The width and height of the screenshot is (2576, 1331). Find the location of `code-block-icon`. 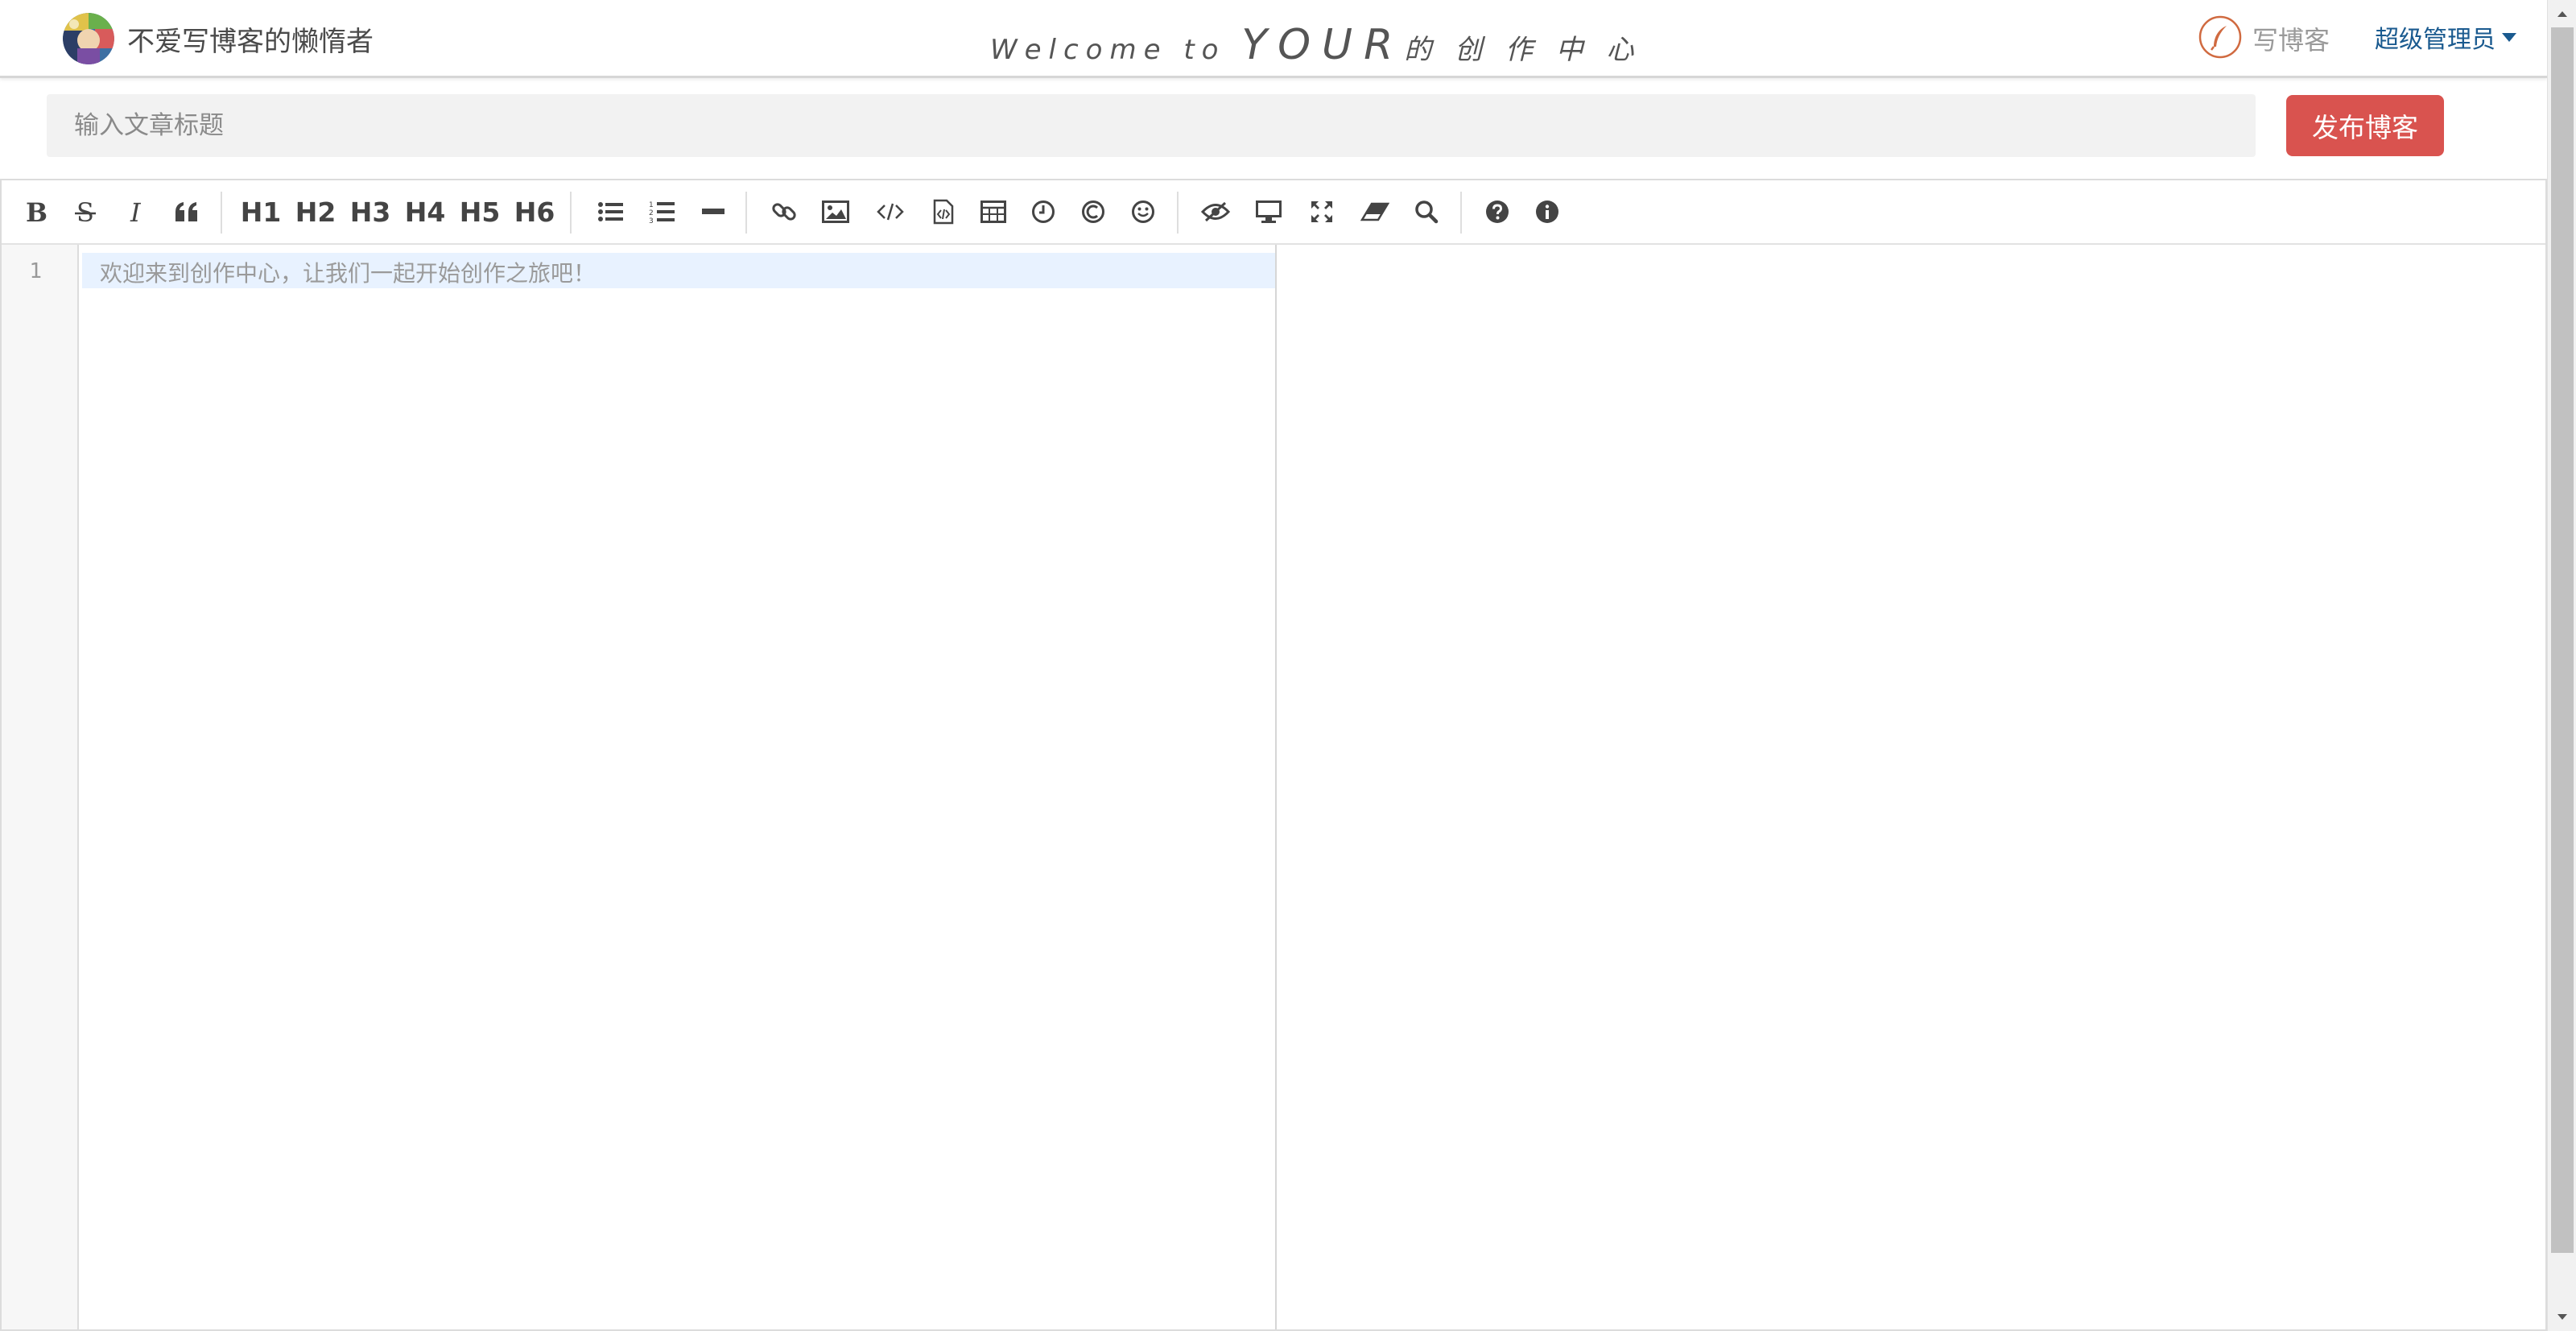

code-block-icon is located at coordinates (943, 211).